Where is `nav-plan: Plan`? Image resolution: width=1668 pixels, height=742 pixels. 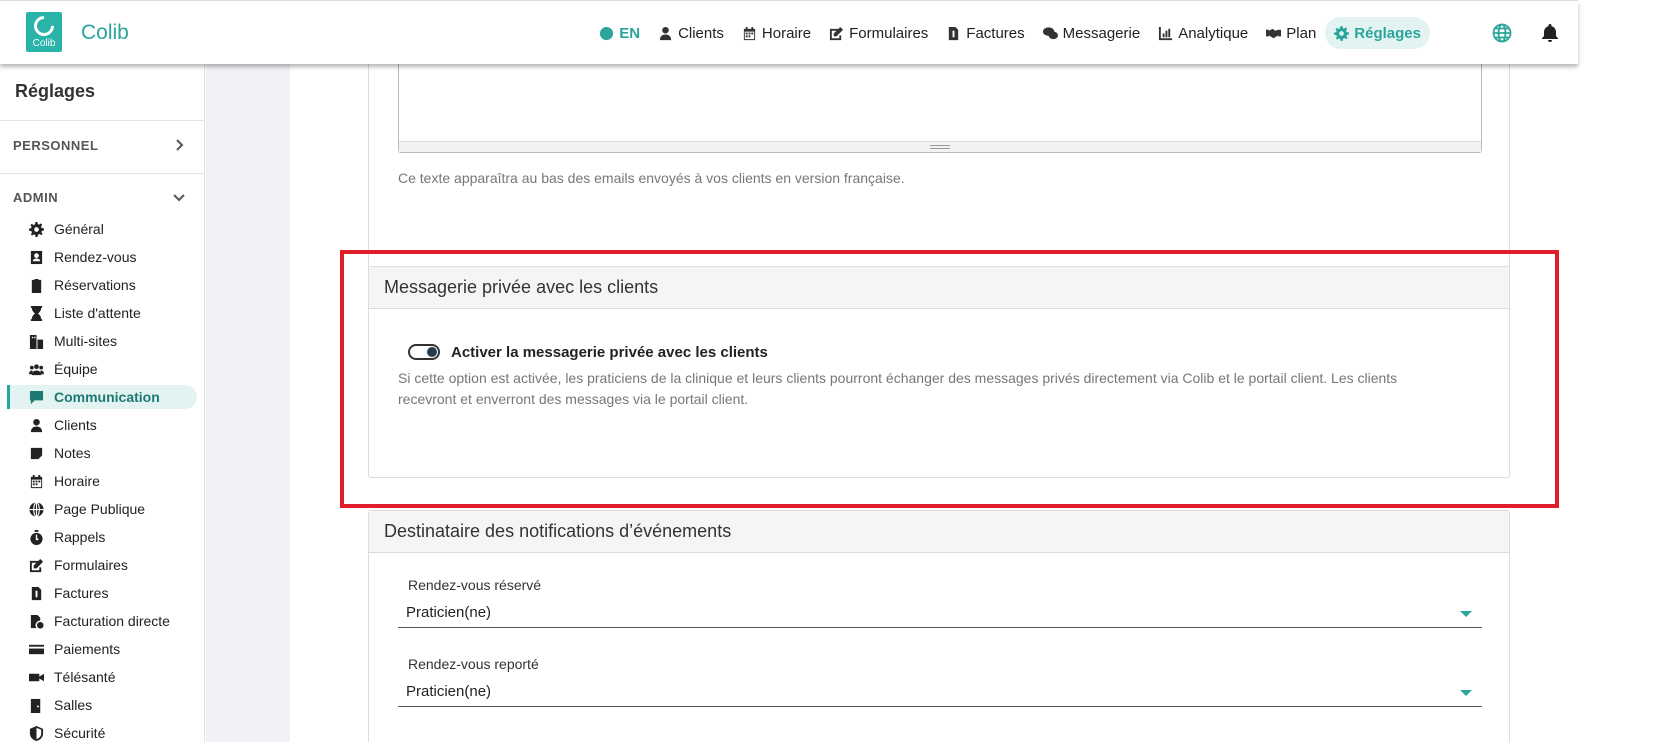 nav-plan: Plan is located at coordinates (1291, 33).